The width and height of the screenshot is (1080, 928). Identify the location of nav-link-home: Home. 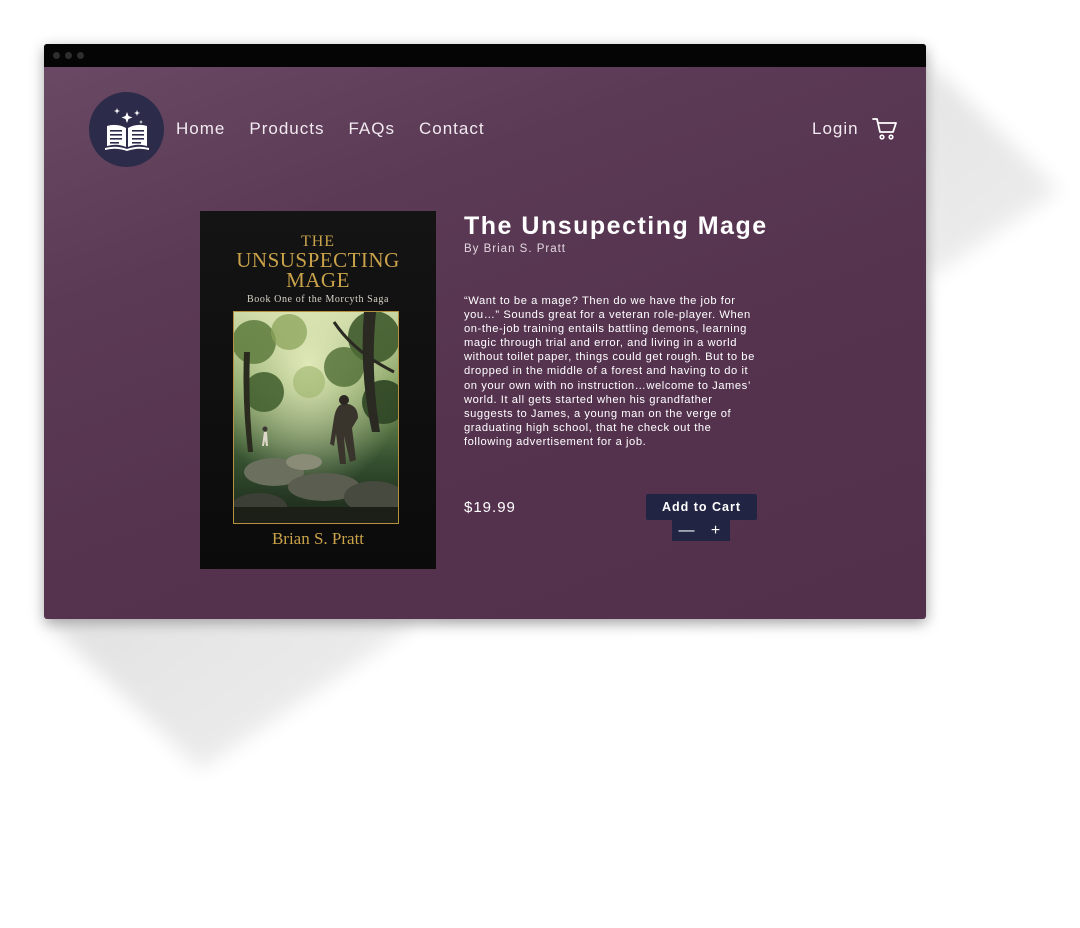
(200, 129).